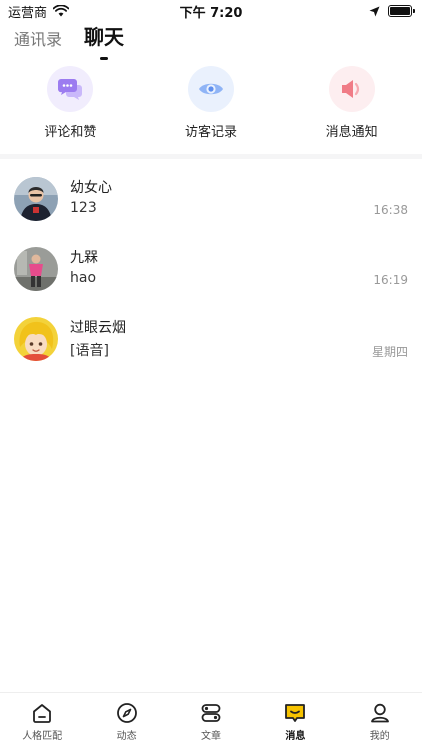  Describe the element at coordinates (389, 352) in the screenshot. I see `chat-time: 星期四` at that location.